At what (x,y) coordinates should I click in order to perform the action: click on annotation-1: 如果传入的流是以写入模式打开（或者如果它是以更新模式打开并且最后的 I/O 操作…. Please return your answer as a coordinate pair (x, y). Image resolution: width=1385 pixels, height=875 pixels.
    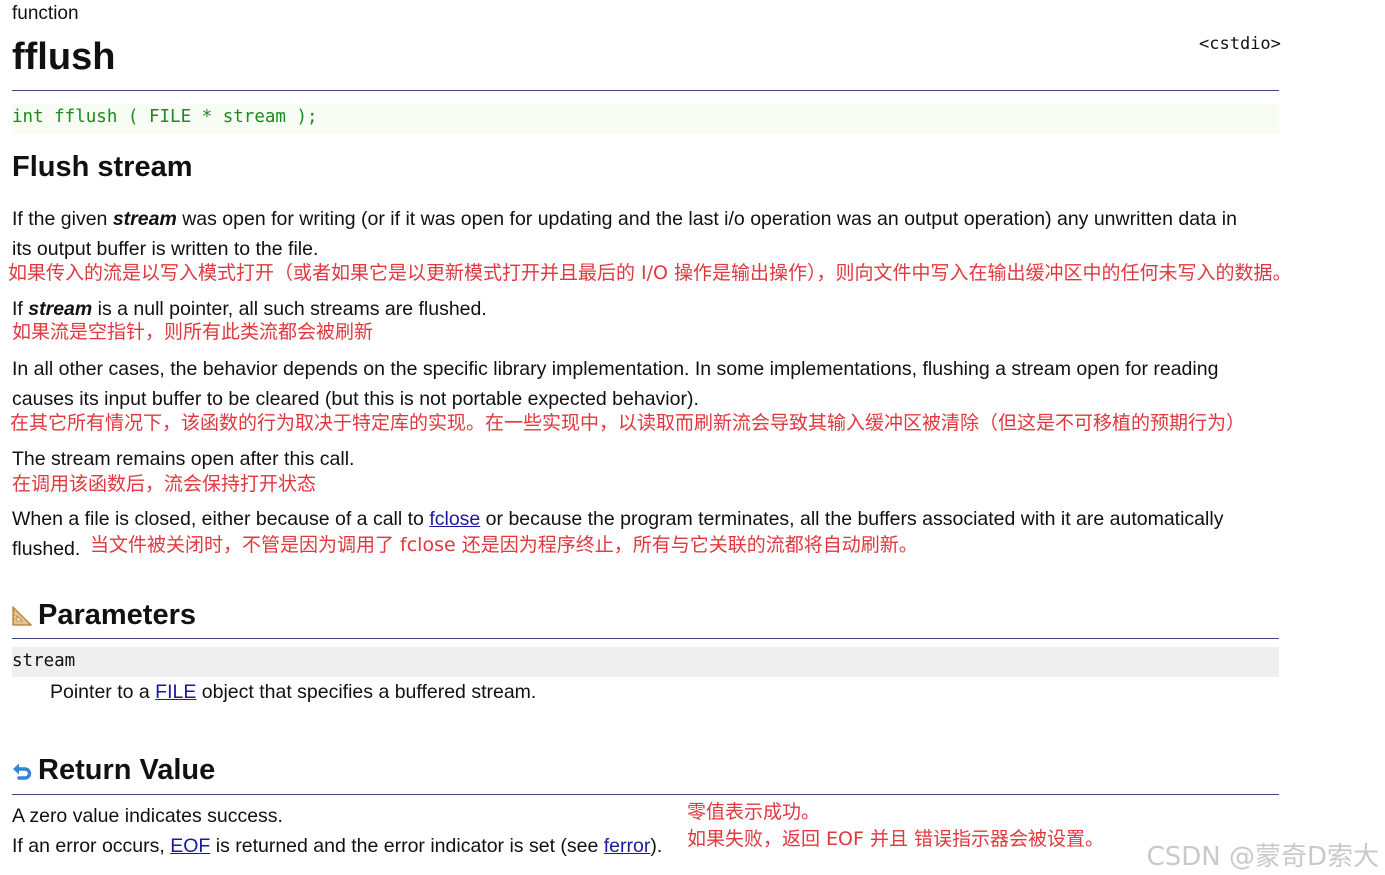
    Looking at the image, I should click on (650, 273).